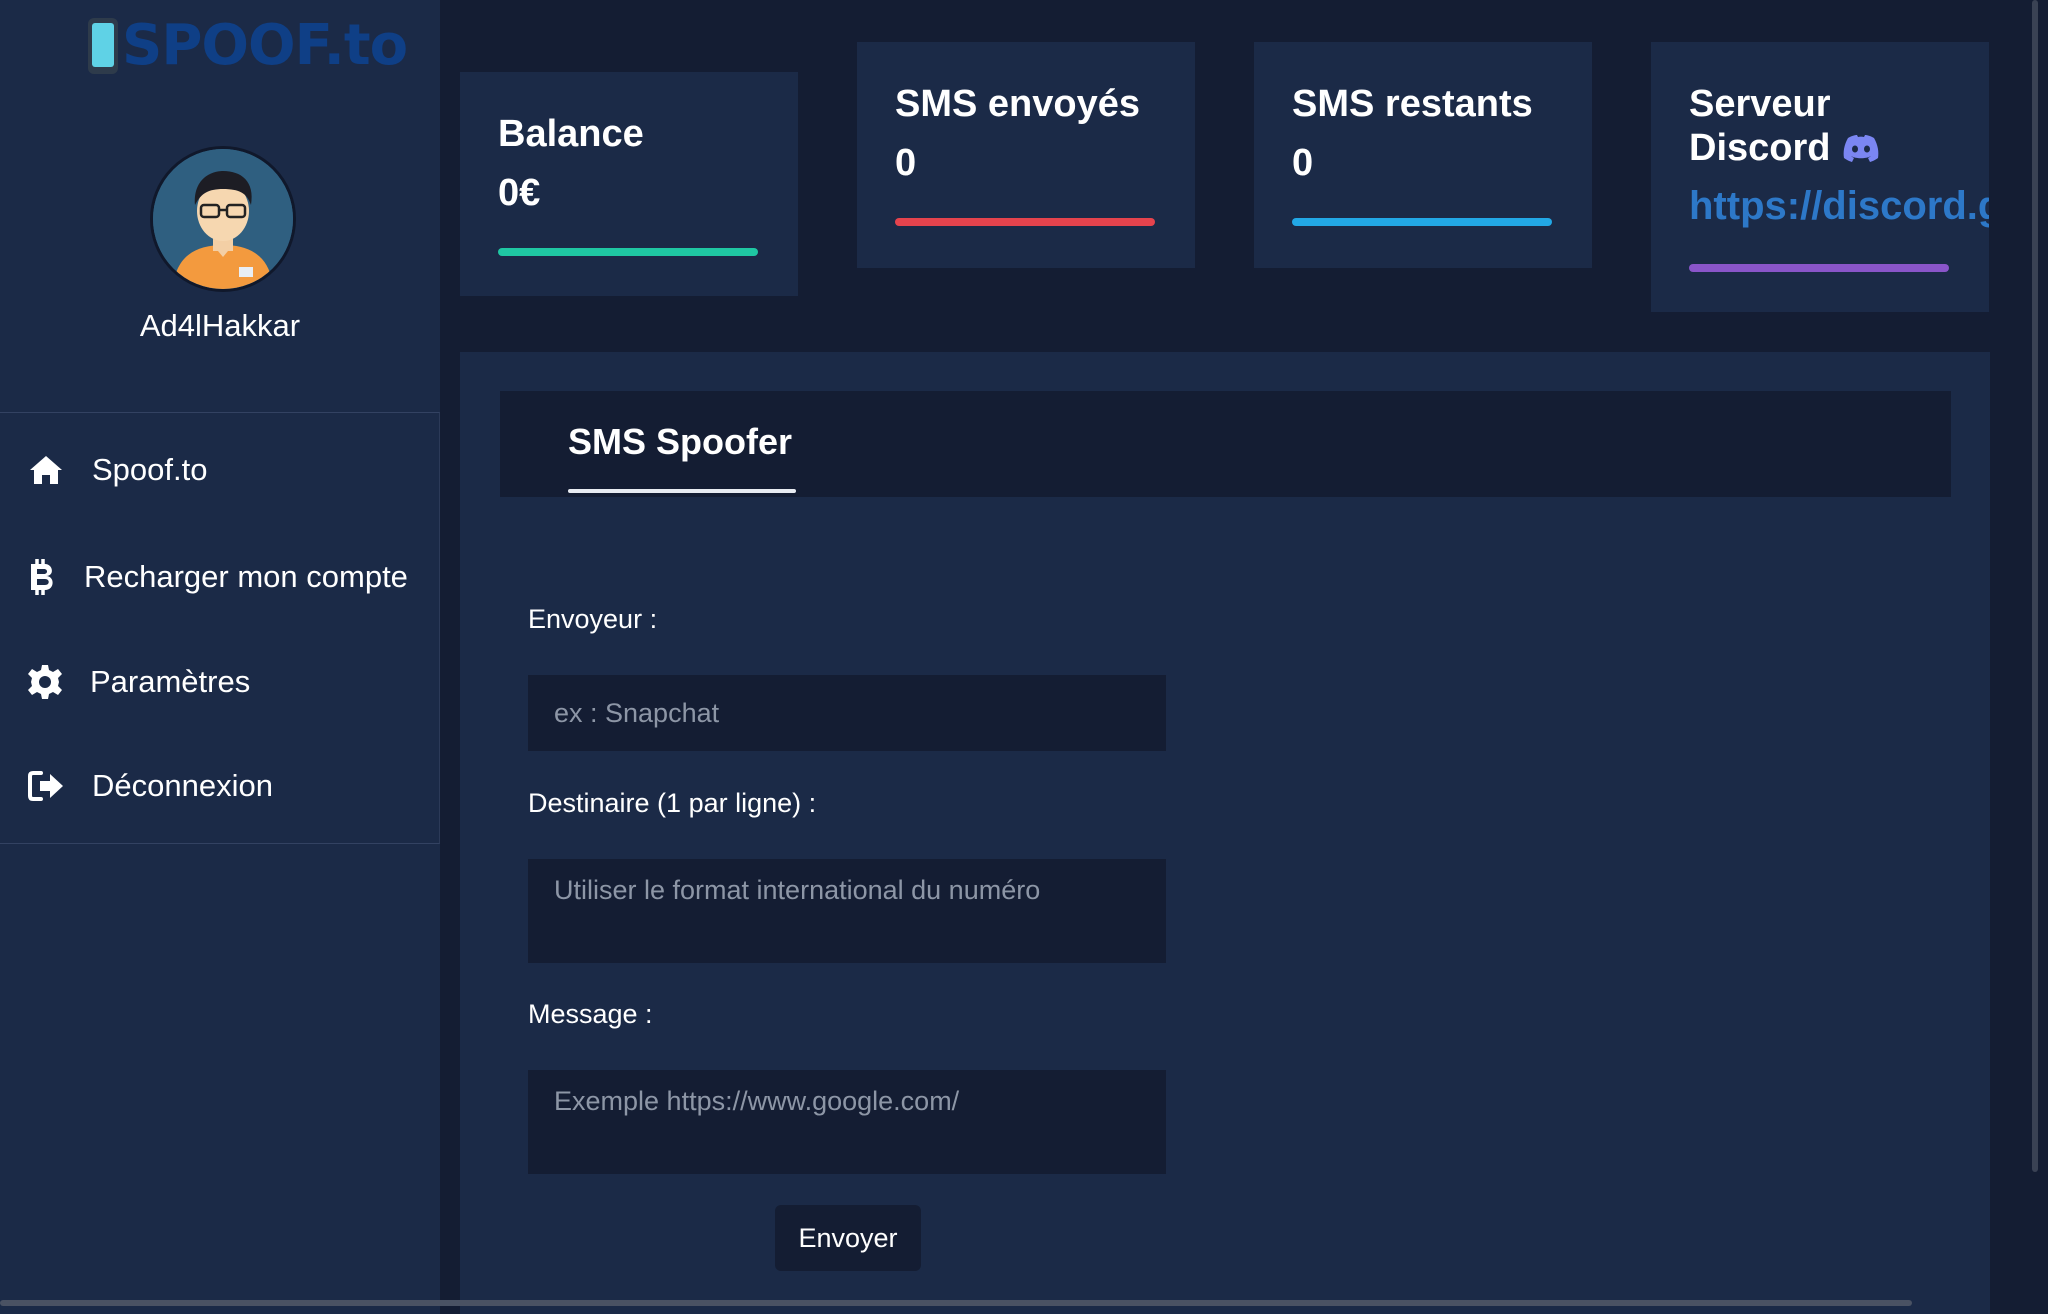 The height and width of the screenshot is (1314, 2048). I want to click on vertical-scrollbar, so click(2035, 586).